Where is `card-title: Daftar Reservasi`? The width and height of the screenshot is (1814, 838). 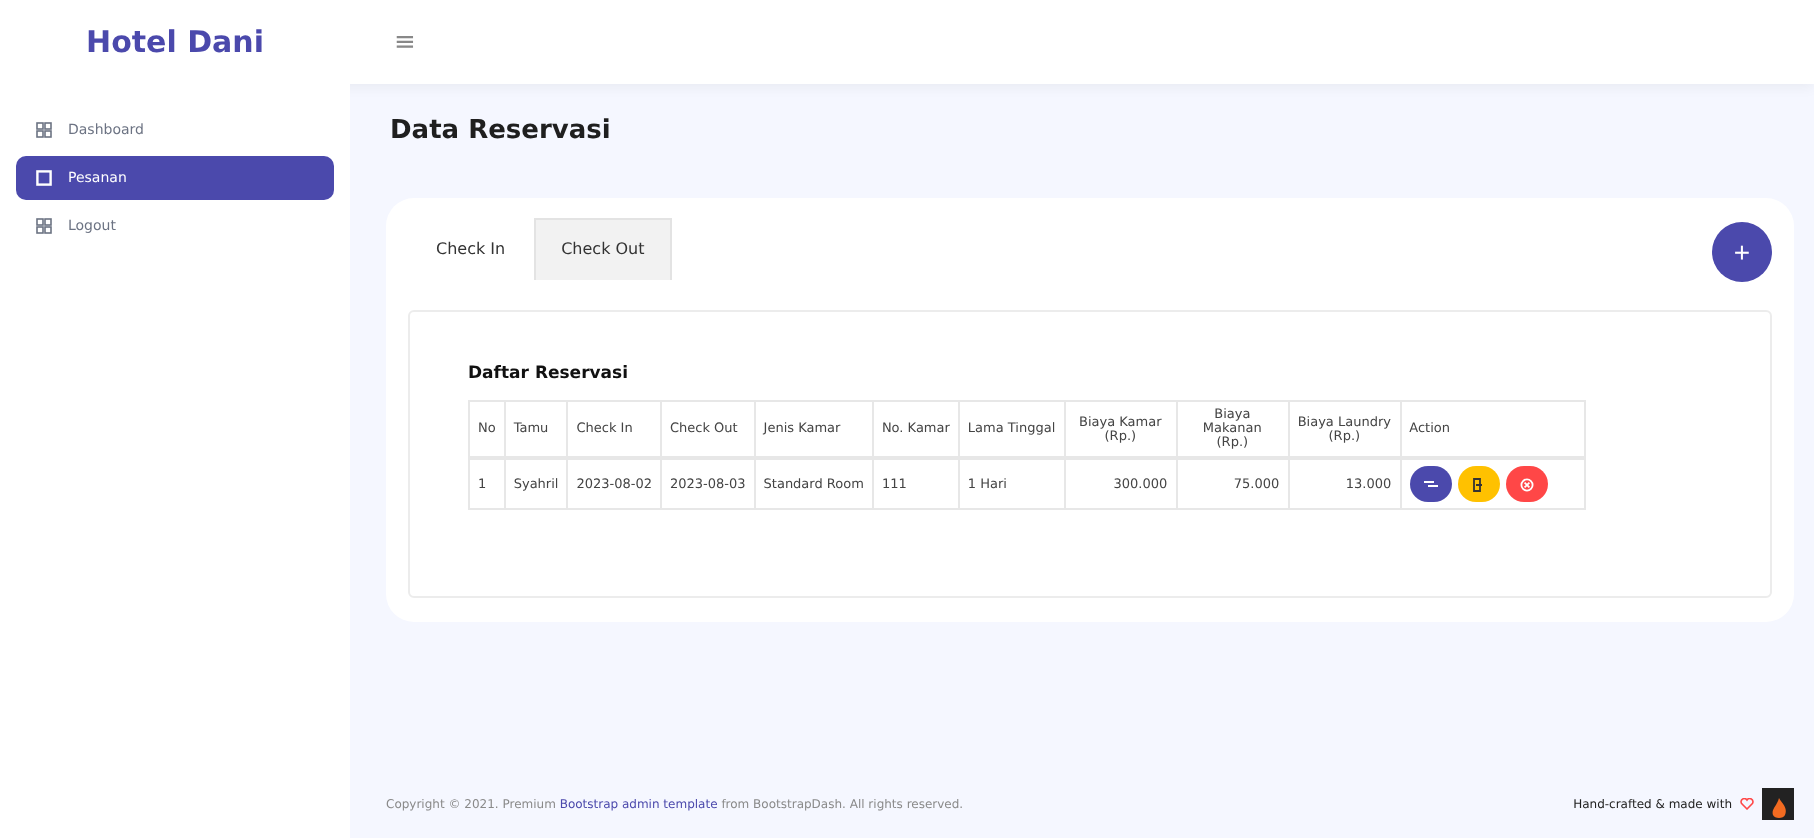 card-title: Daftar Reservasi is located at coordinates (549, 374).